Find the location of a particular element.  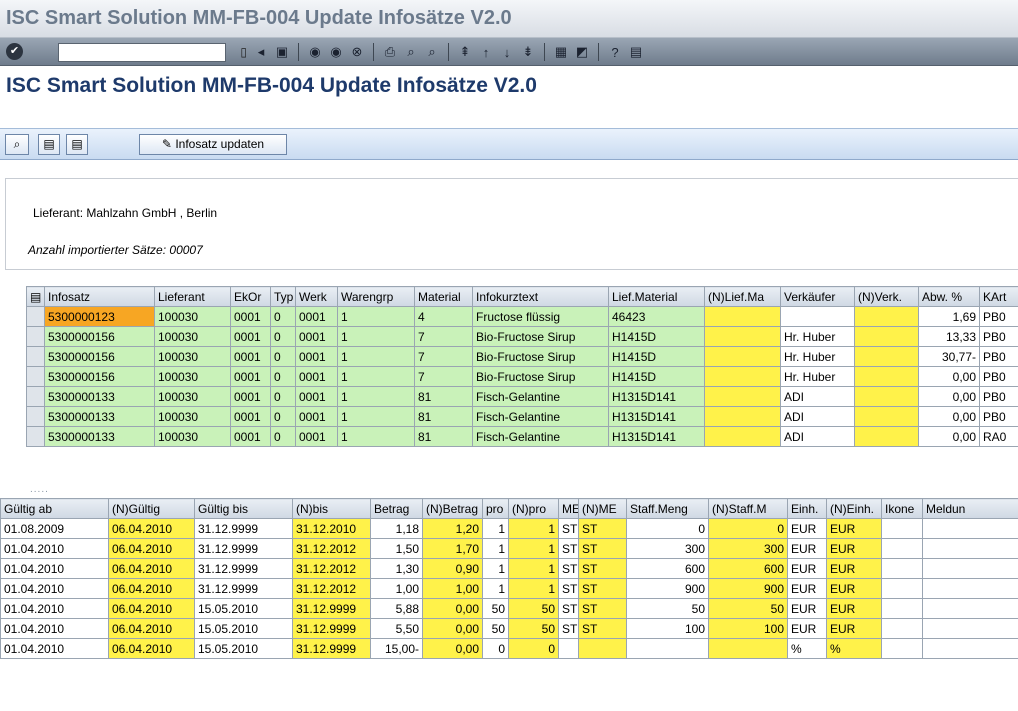

table-cell: % is located at coordinates (854, 648).